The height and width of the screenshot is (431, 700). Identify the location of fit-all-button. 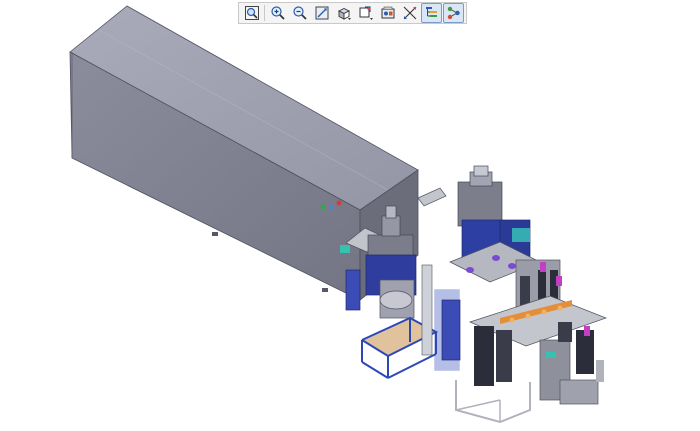
(251, 13).